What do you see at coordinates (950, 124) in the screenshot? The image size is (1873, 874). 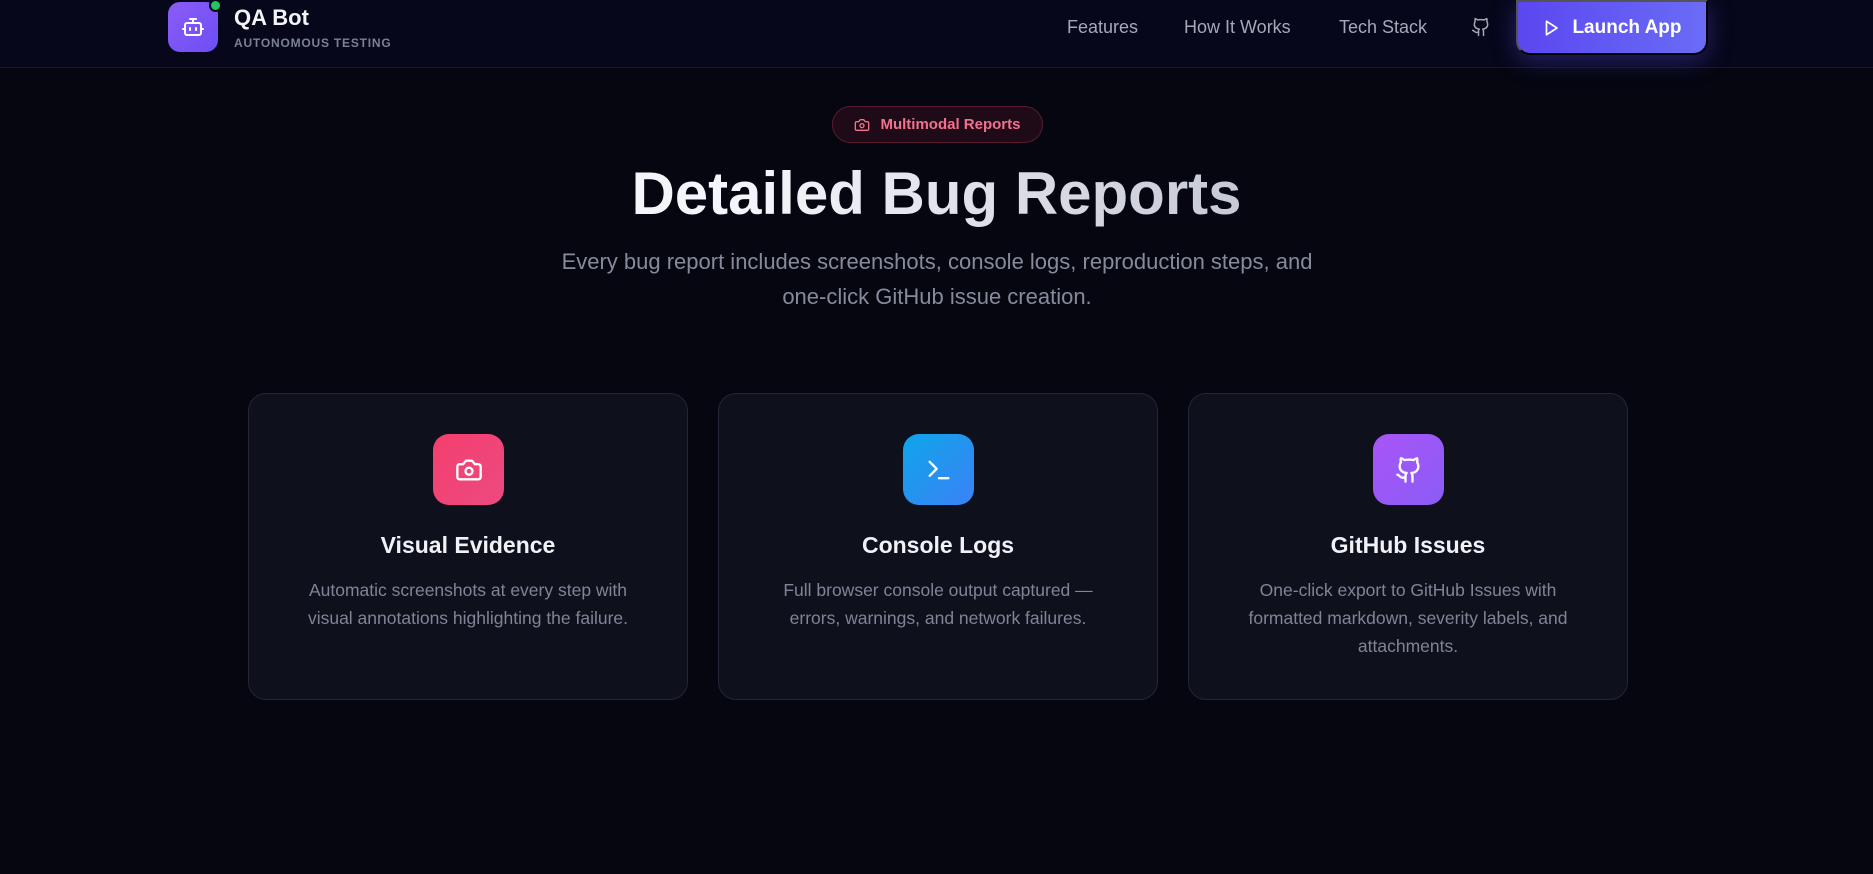 I see `badge-label: Multimodal Reports` at bounding box center [950, 124].